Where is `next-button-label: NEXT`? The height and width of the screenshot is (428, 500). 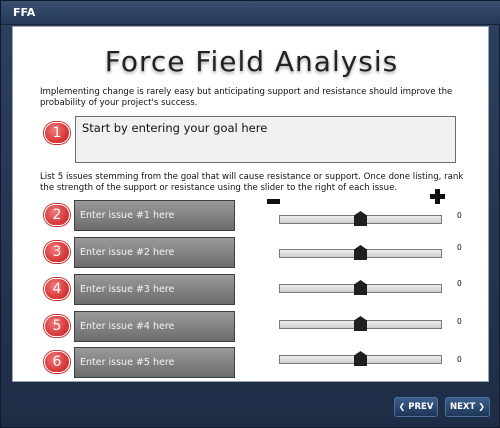
next-button-label: NEXT is located at coordinates (463, 407).